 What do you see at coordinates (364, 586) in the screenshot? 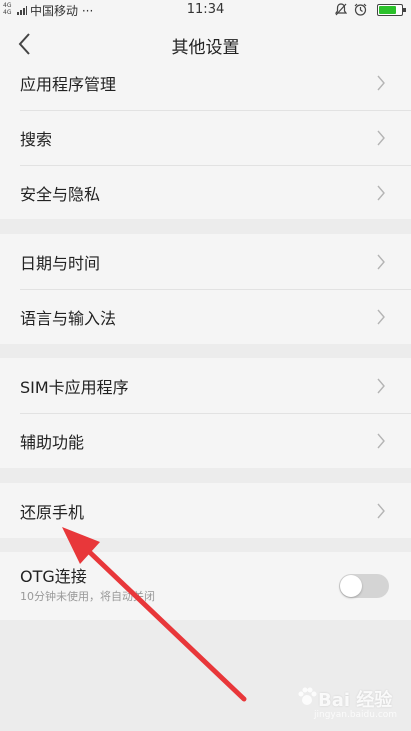
I see `otg-toggle` at bounding box center [364, 586].